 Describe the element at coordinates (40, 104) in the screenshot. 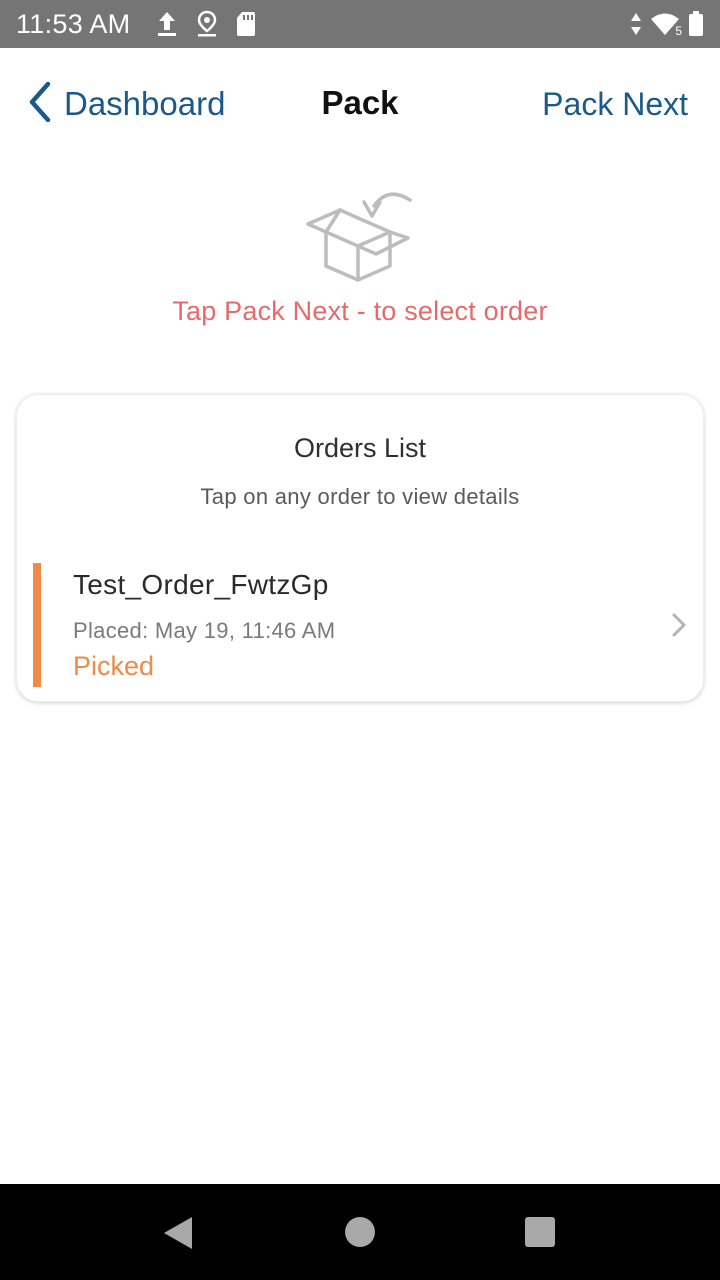

I see `chevron-left-icon` at that location.